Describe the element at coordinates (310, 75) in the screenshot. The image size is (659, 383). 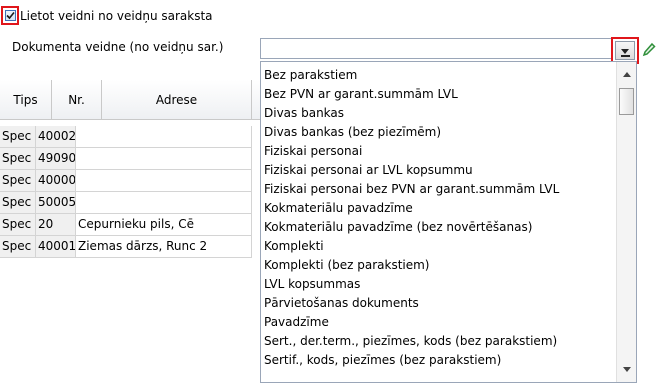
I see `list-item: Bez parakstiem` at that location.